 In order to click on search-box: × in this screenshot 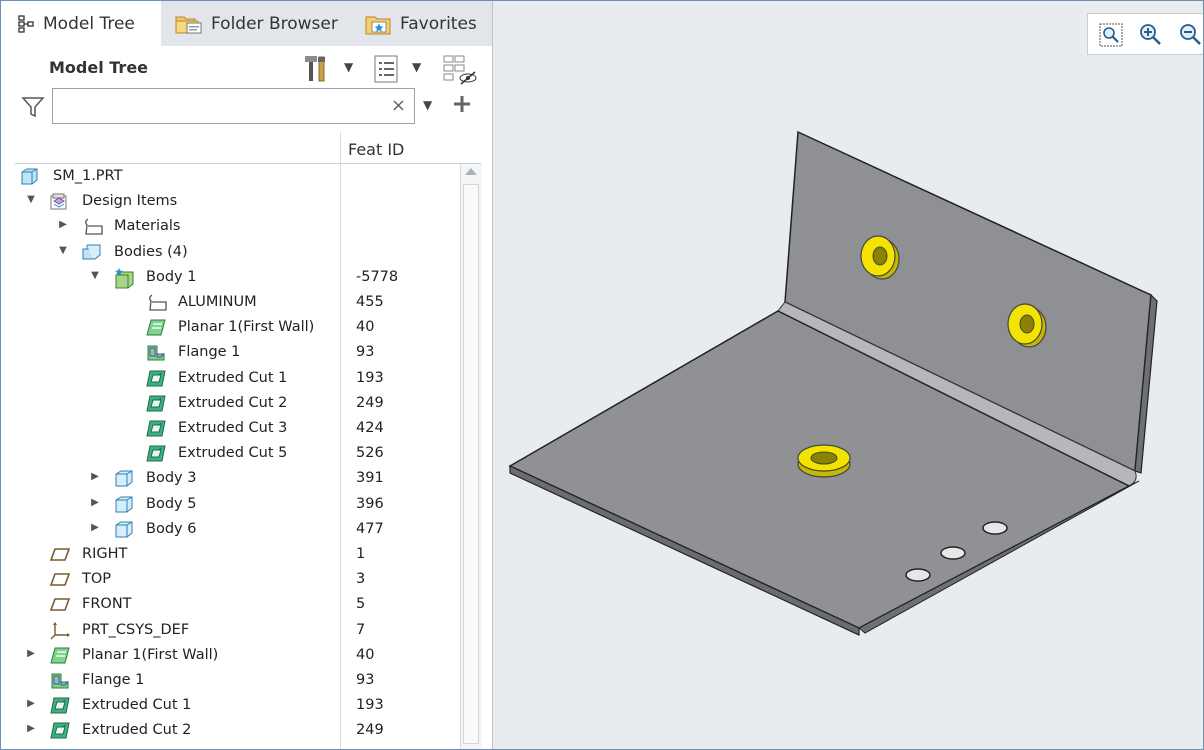, I will do `click(233, 106)`.